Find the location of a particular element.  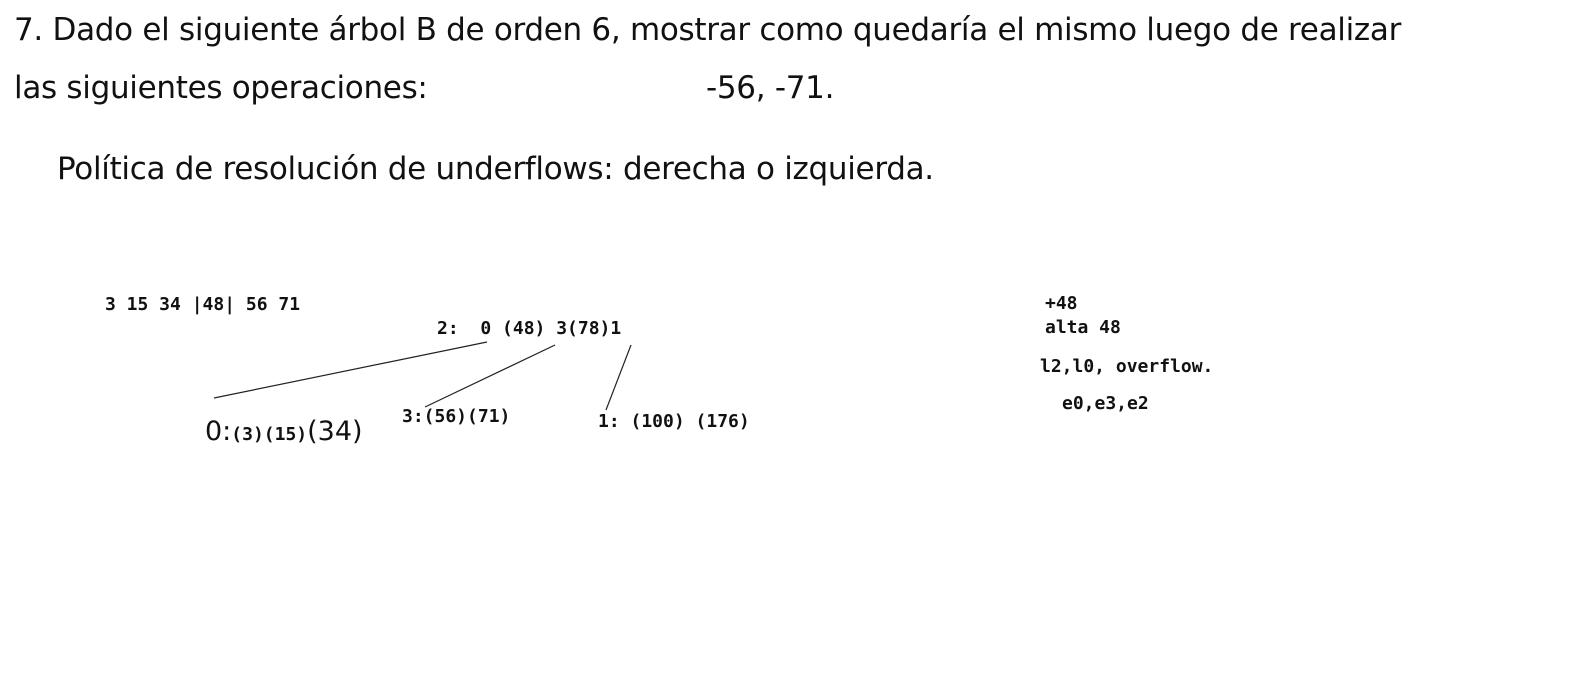

tree-connector-lines is located at coordinates (422, 376).